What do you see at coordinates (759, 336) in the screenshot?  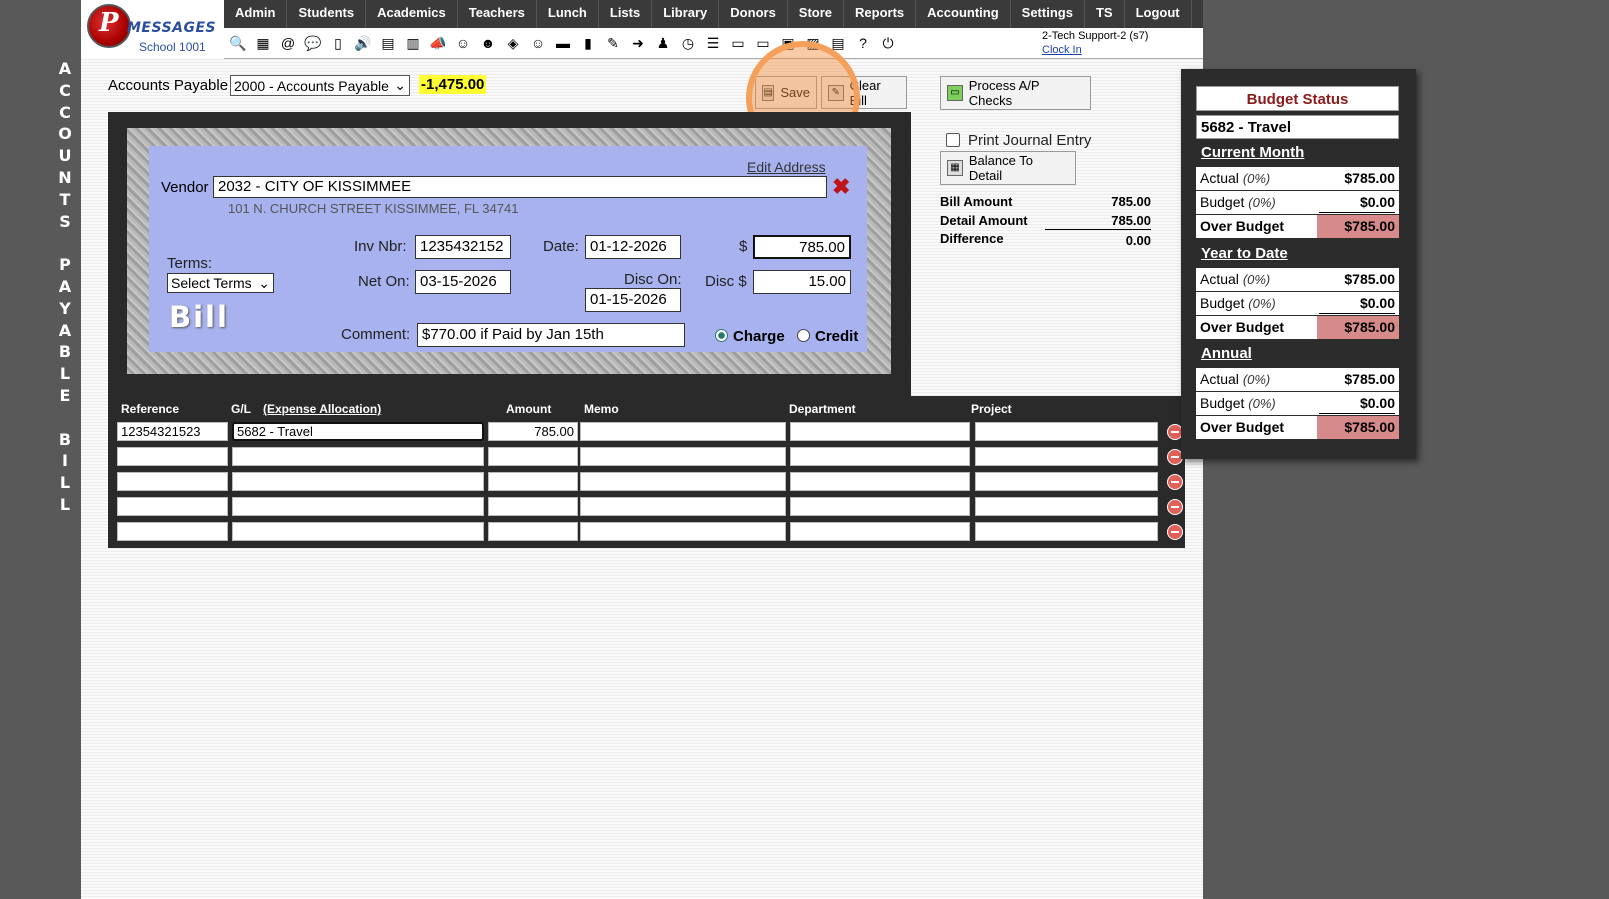 I see `charge-label: Charge` at bounding box center [759, 336].